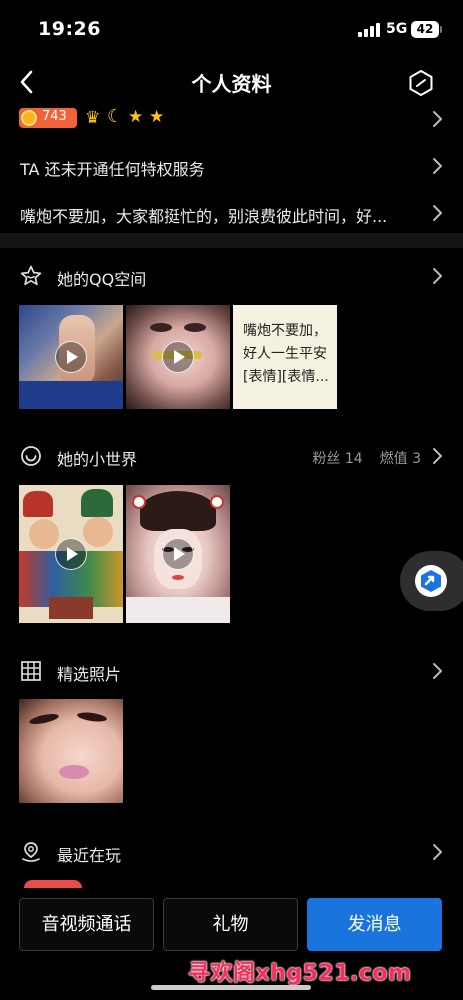 This screenshot has height=1000, width=463. What do you see at coordinates (97, 459) in the screenshot?
I see `small-world-title: 她的小世界` at bounding box center [97, 459].